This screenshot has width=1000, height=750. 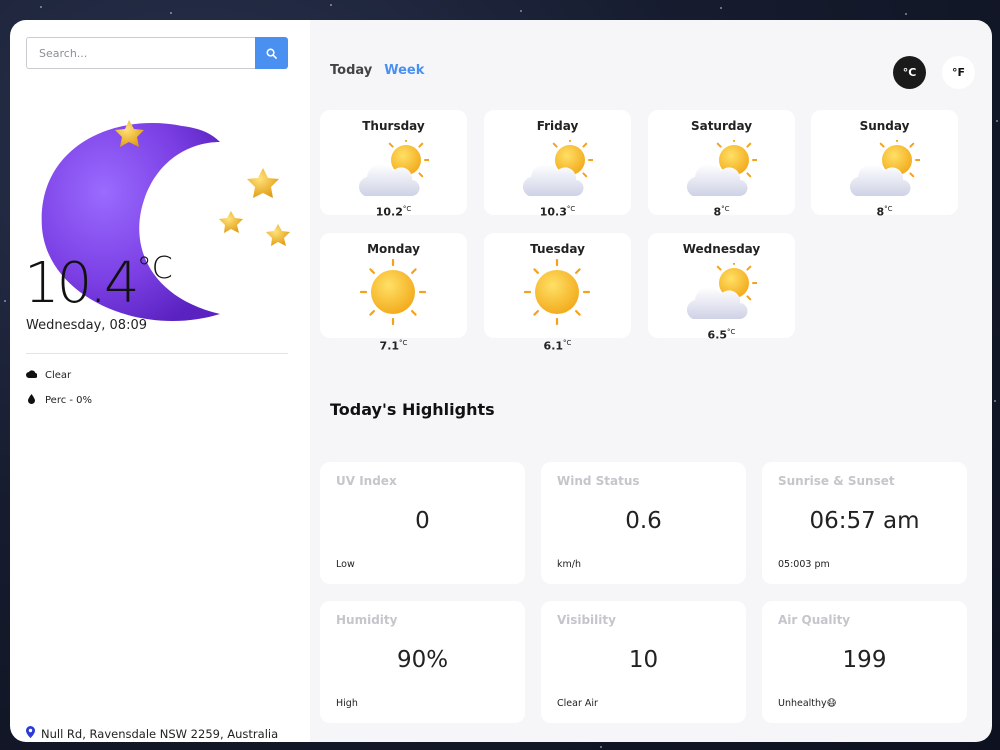 I want to click on forecast-temp: 10.3°C, so click(x=557, y=212).